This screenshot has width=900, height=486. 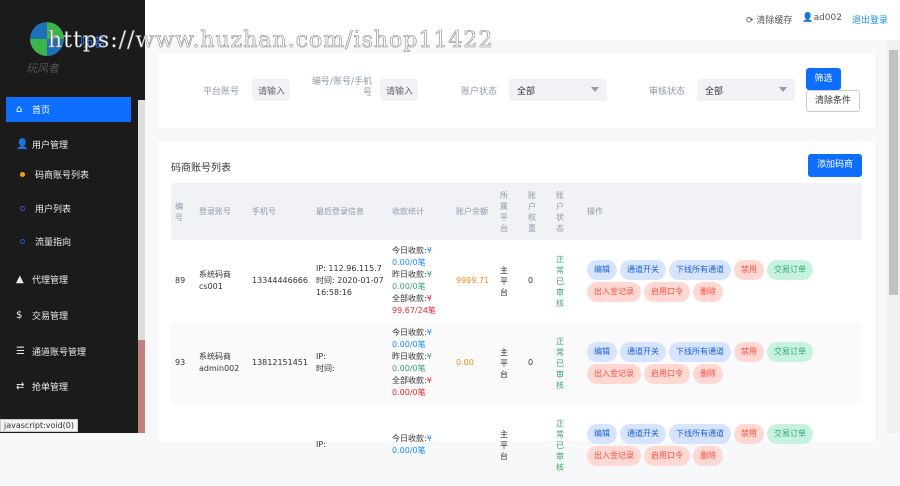 I want to click on sidebar-item-grab: ⇄ 抢单管理, so click(x=68, y=386).